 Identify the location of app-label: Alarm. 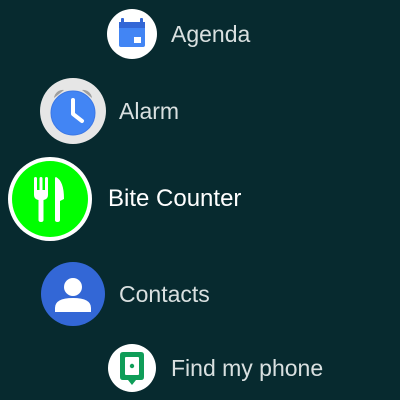
(149, 110).